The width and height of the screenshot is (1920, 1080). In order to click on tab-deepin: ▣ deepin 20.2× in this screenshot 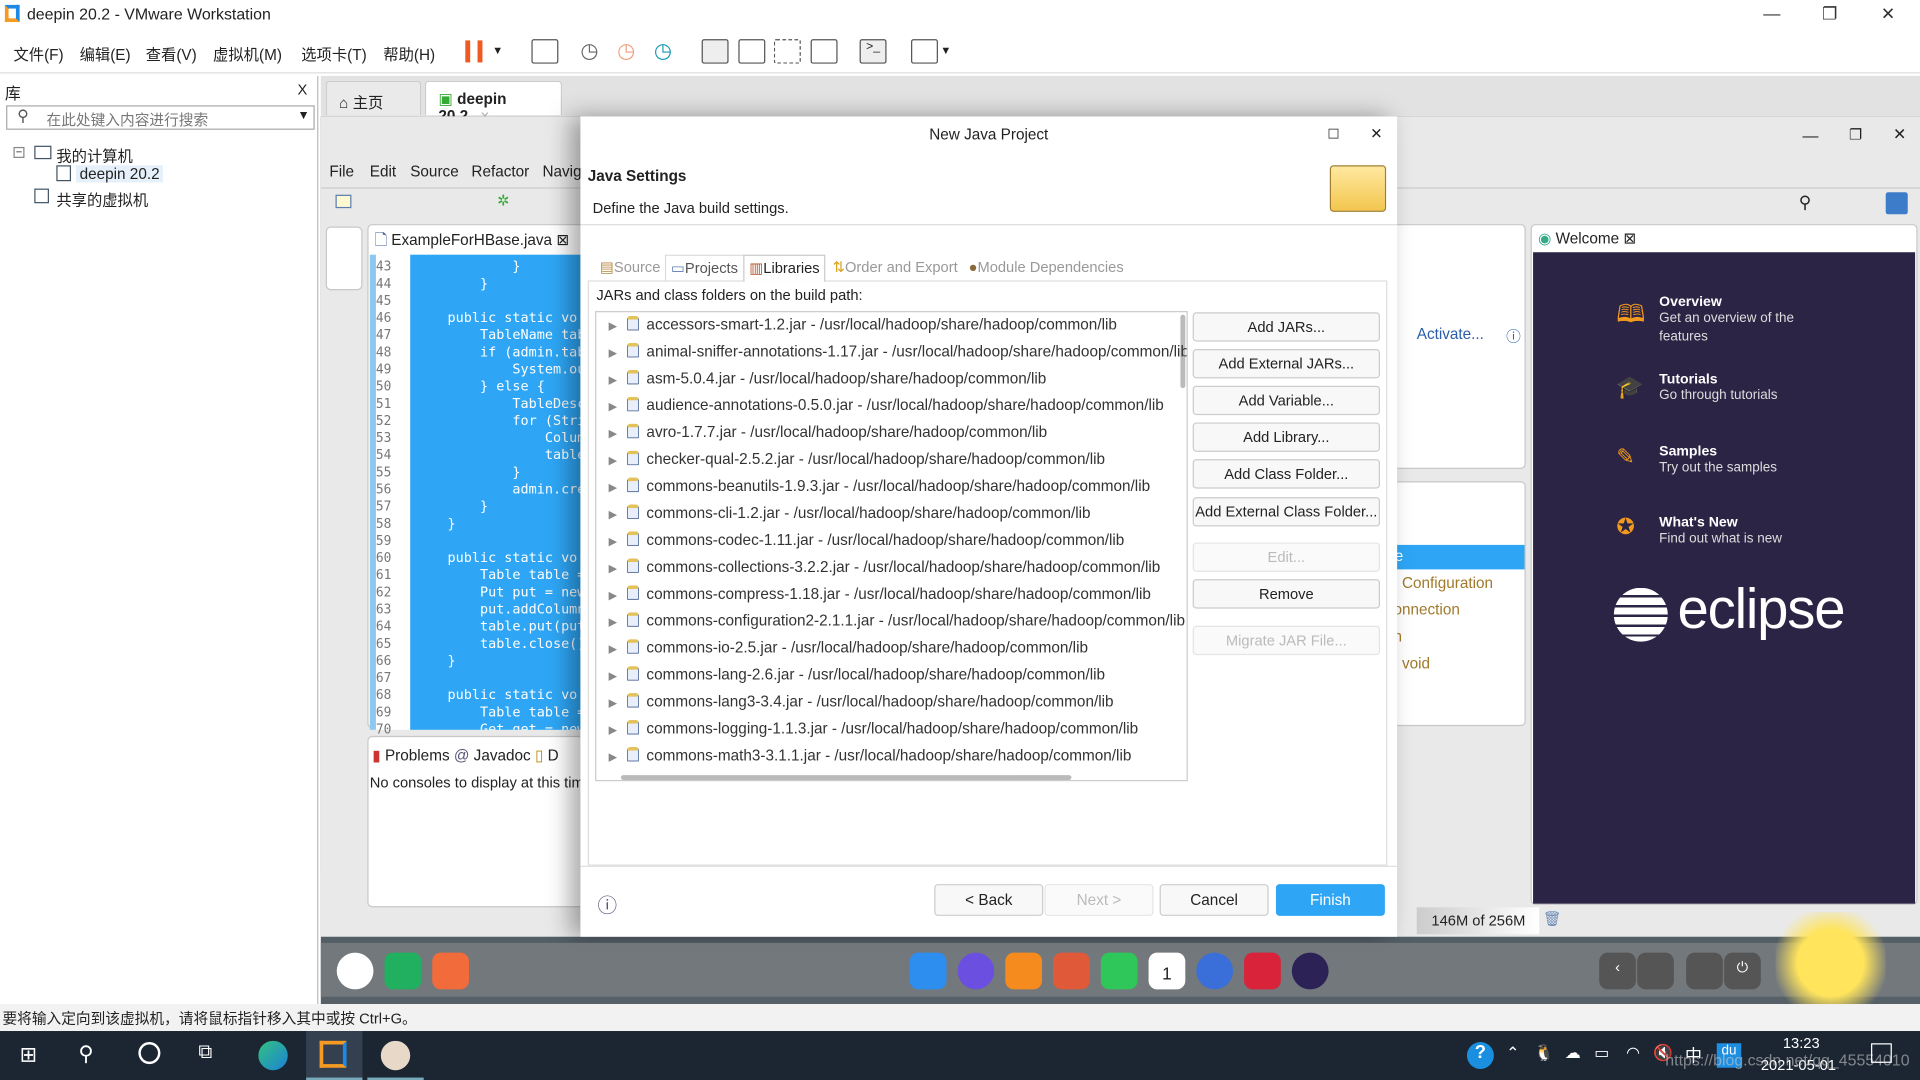, I will do `click(493, 102)`.